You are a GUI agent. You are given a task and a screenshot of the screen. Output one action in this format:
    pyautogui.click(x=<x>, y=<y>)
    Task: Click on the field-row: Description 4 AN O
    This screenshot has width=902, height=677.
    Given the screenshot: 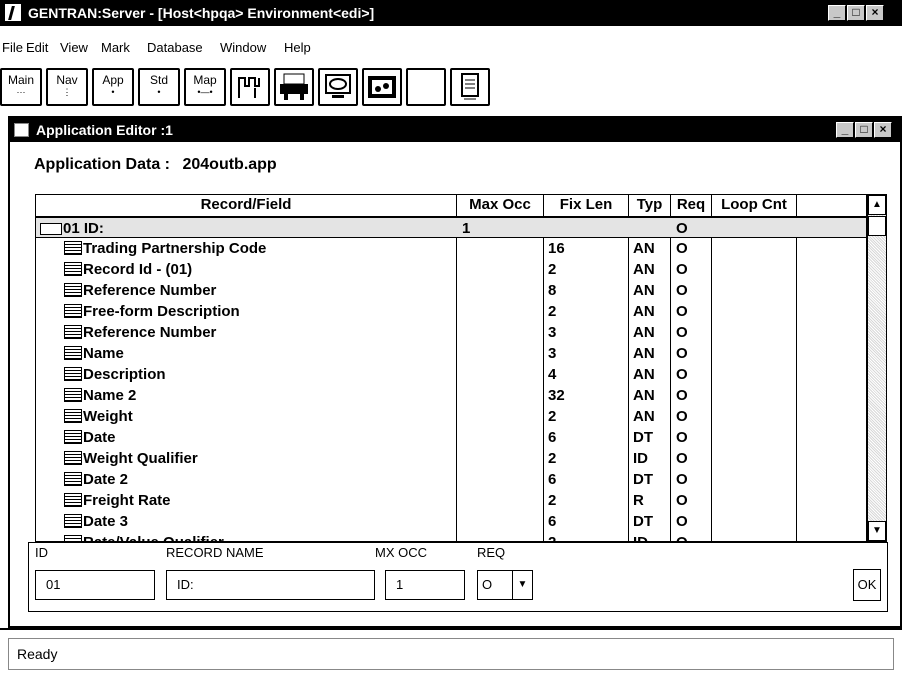 What is the action you would take?
    pyautogui.click(x=451, y=374)
    